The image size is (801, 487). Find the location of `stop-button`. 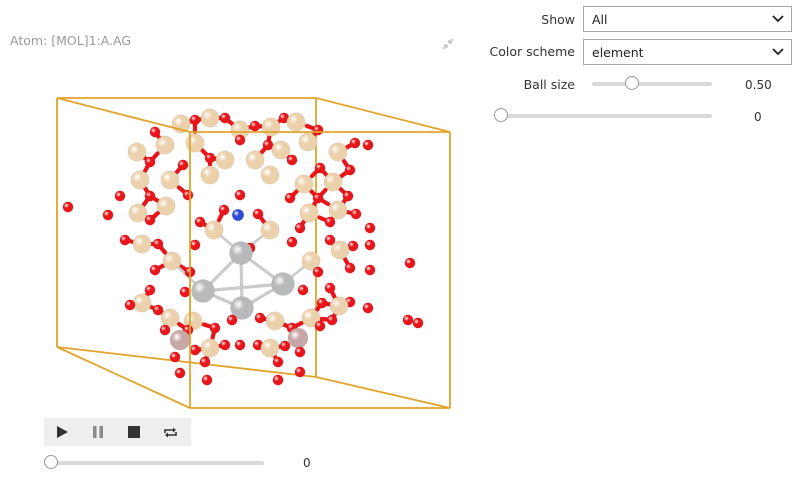

stop-button is located at coordinates (134, 432).